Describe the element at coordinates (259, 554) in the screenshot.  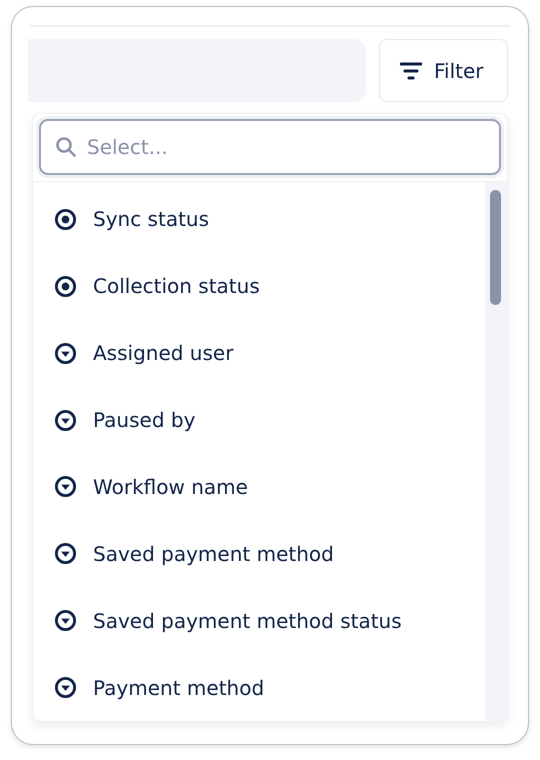
I see `dropdown-option: Saved payment method` at that location.